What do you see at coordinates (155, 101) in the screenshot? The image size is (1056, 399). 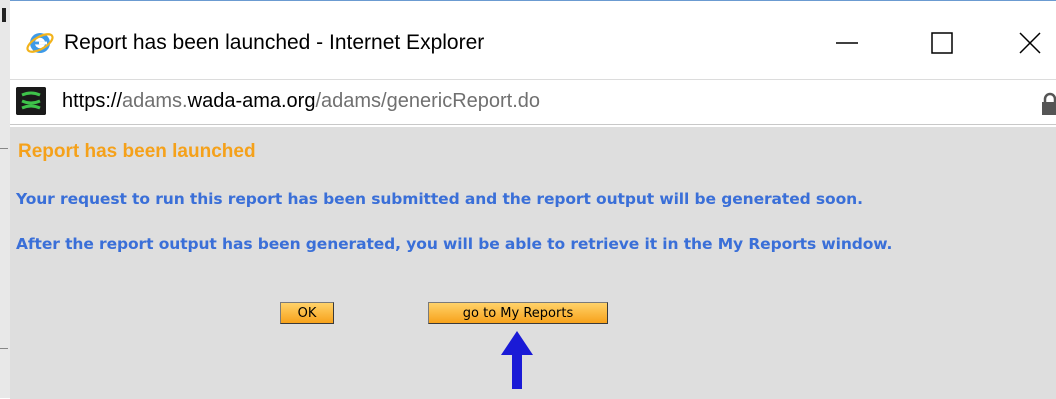 I see `url-subdomain: adams.` at bounding box center [155, 101].